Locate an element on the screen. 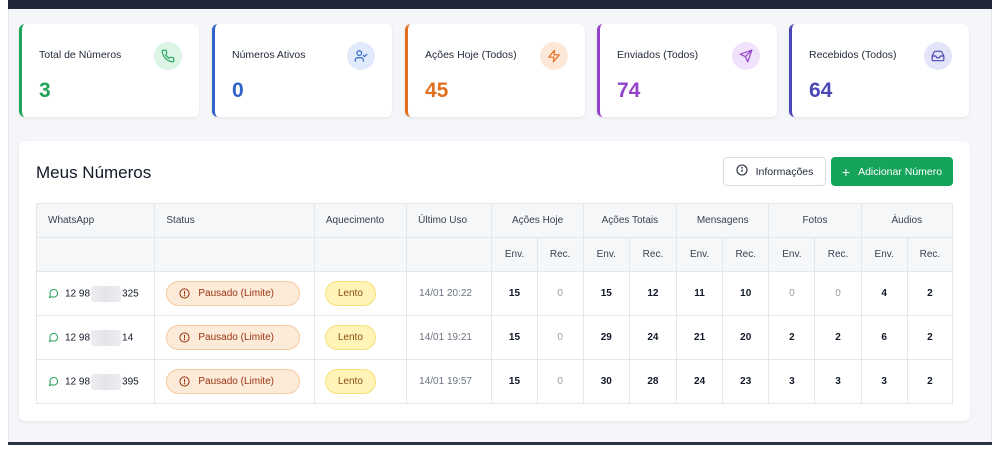 The height and width of the screenshot is (452, 1000). add-number-button: + Adicionar Número is located at coordinates (892, 171).